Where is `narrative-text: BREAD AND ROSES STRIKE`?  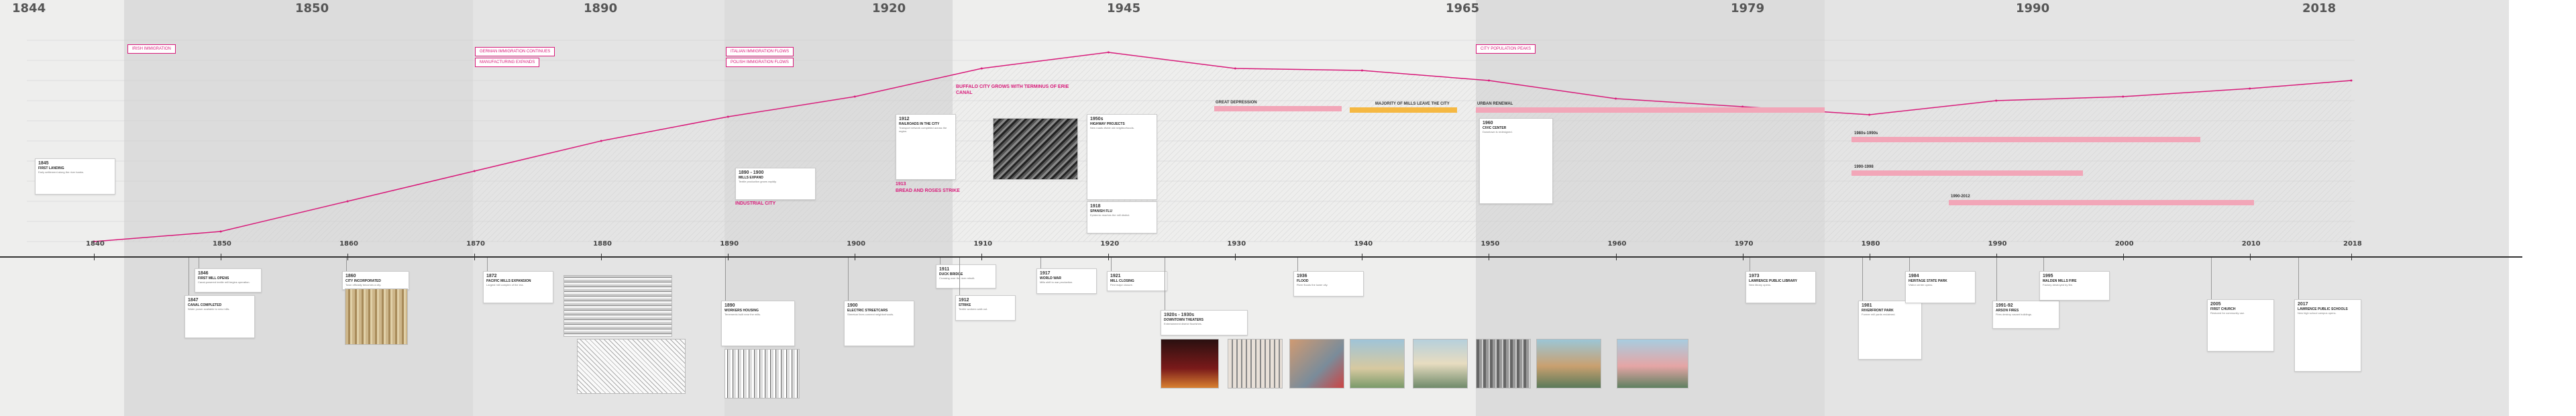 narrative-text: BREAD AND ROSES STRIKE is located at coordinates (928, 191).